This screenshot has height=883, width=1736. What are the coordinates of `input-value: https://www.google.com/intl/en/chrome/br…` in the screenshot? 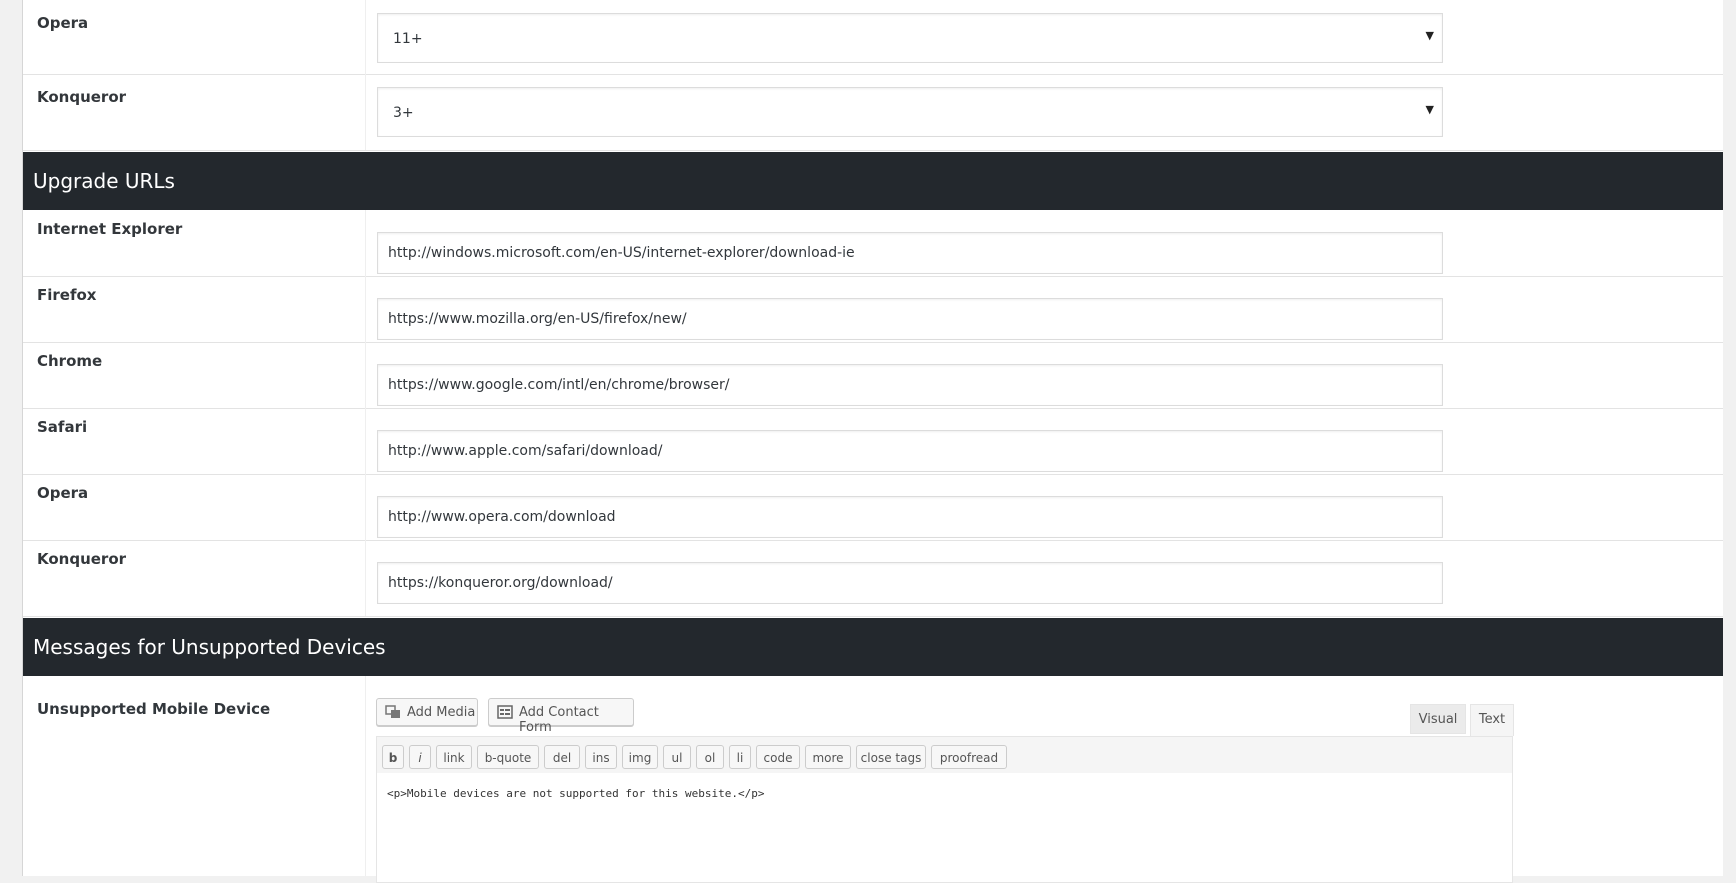 It's located at (559, 385).